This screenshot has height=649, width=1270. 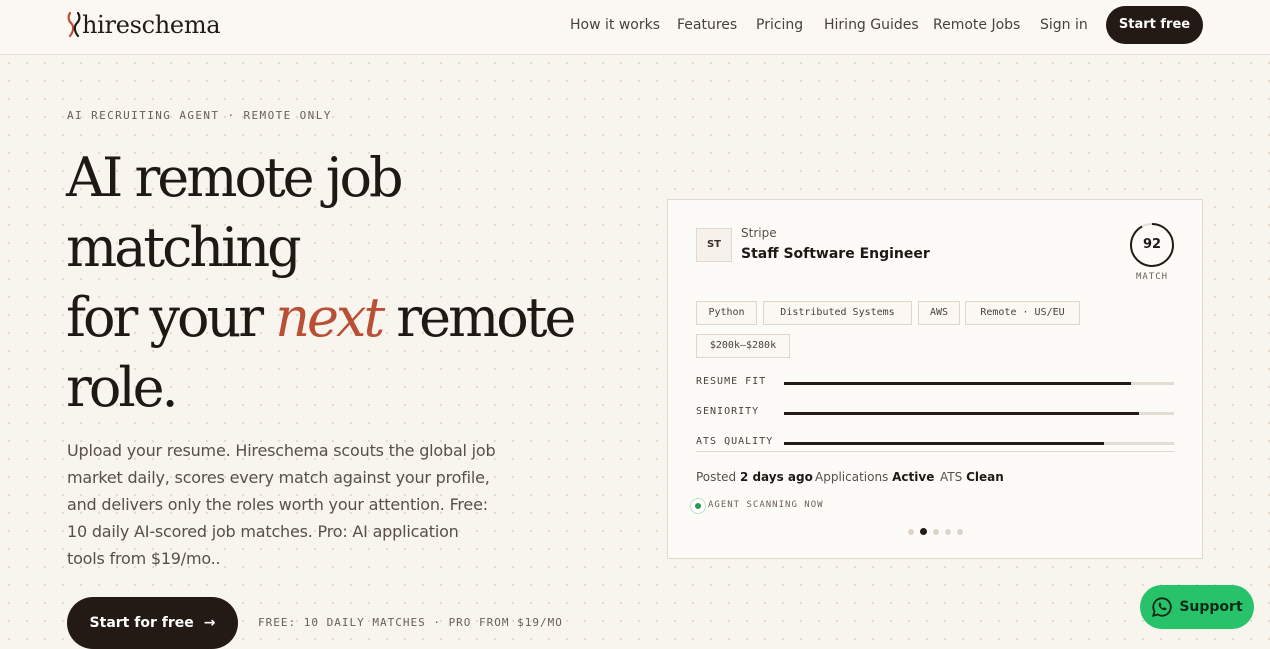 I want to click on tag-python: Python, so click(x=726, y=313).